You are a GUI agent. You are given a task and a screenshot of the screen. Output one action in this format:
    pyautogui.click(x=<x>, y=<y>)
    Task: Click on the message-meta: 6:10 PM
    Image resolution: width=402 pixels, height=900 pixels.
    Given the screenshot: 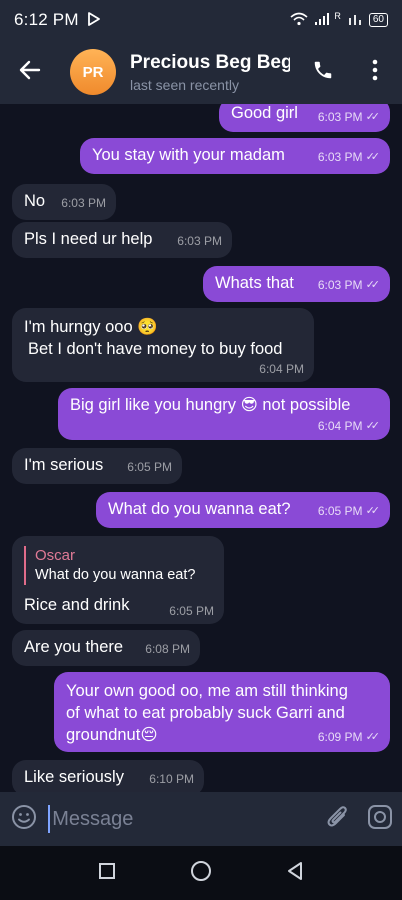 What is the action you would take?
    pyautogui.click(x=171, y=779)
    